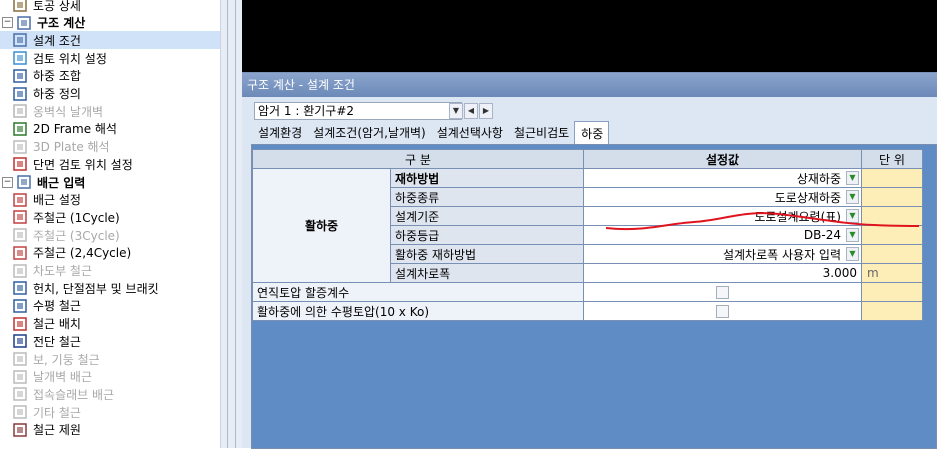 This screenshot has width=937, height=449. I want to click on header-value: 설정값, so click(722, 159).